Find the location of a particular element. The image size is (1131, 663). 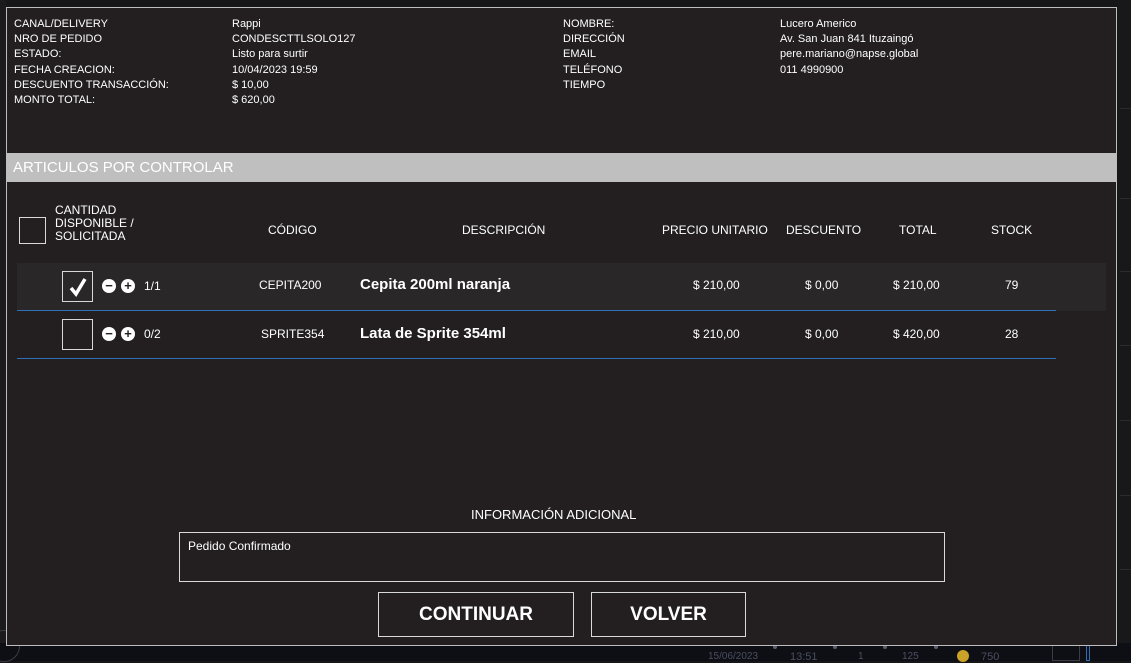

background-right-panel is located at coordinates (1124, 330).